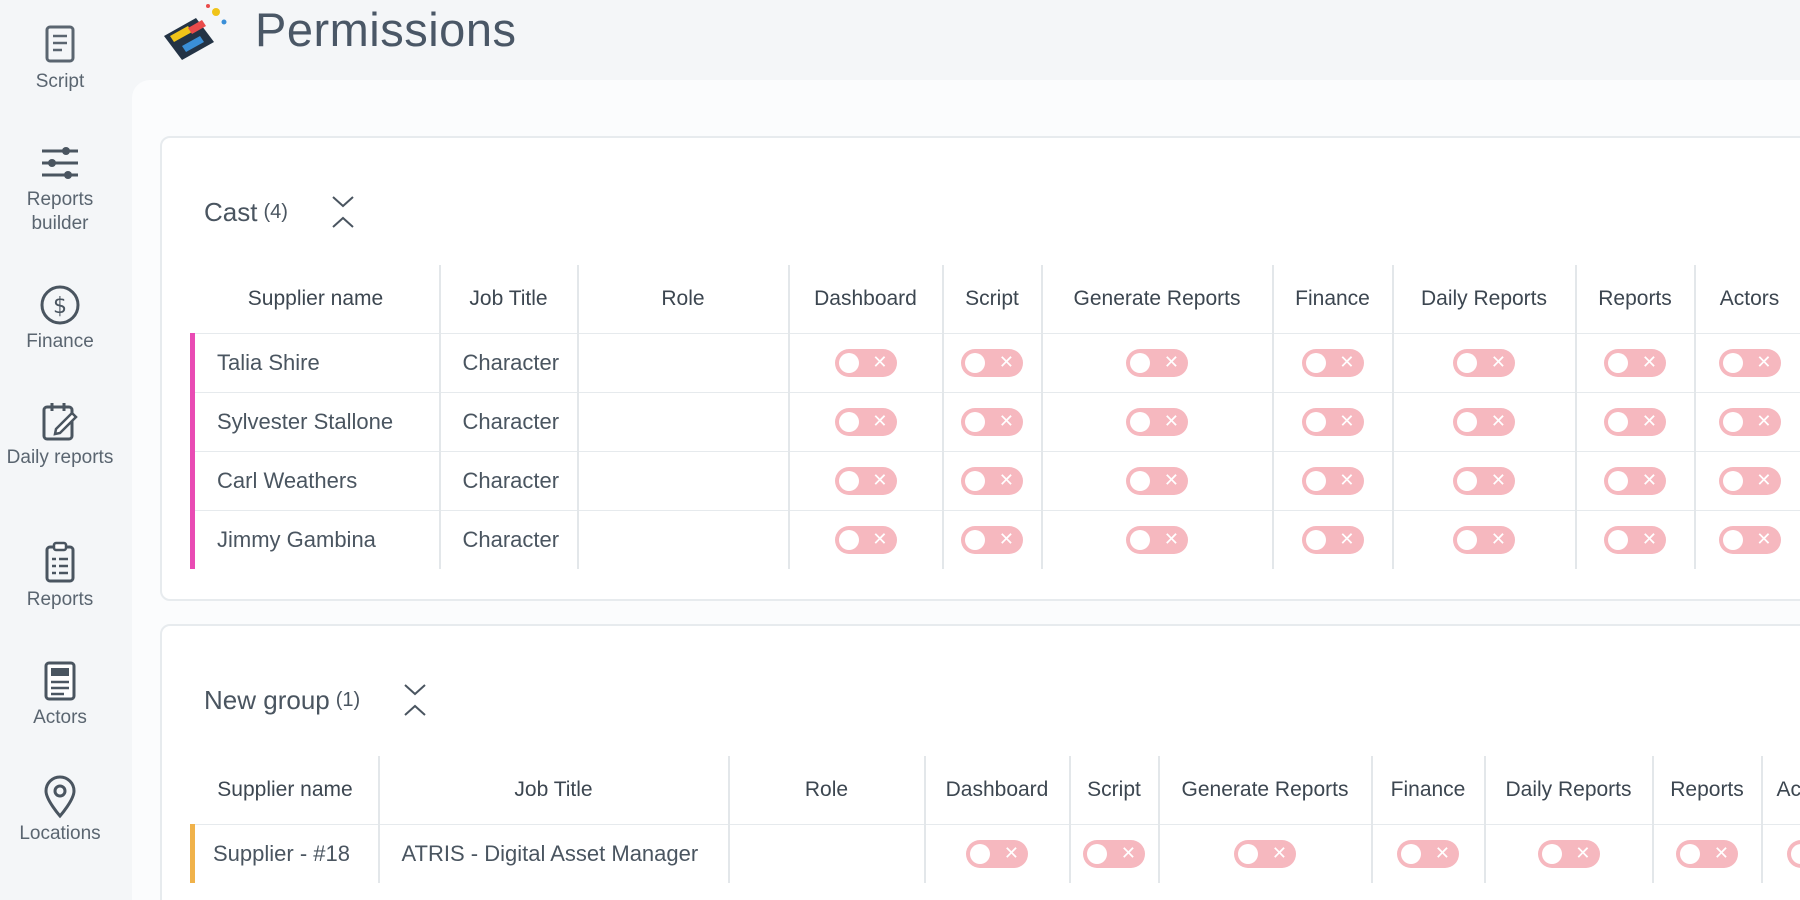 The image size is (1800, 900). What do you see at coordinates (60, 681) in the screenshot?
I see `actors-icon` at bounding box center [60, 681].